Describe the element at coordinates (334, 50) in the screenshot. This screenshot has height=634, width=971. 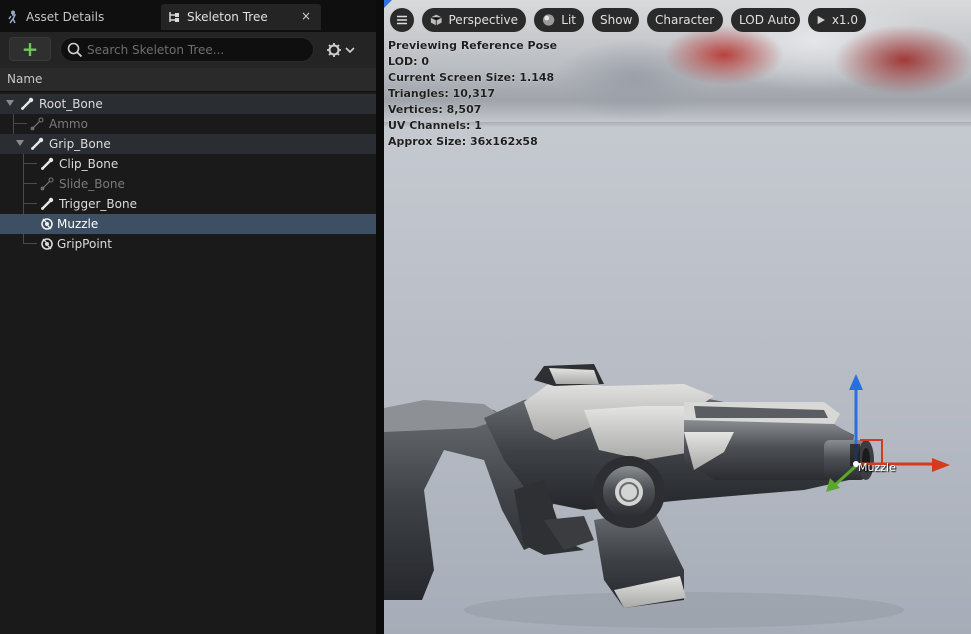
I see `gear-icon` at that location.